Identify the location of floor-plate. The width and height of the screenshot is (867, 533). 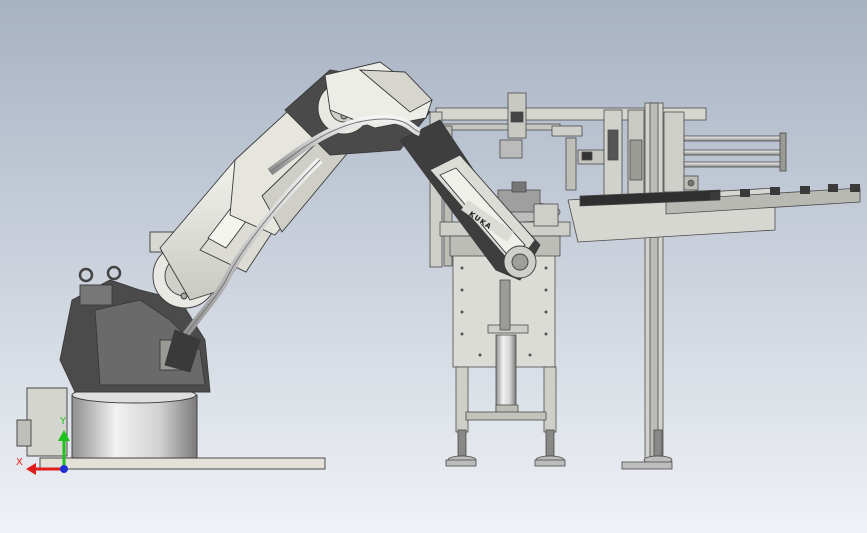
(182, 463).